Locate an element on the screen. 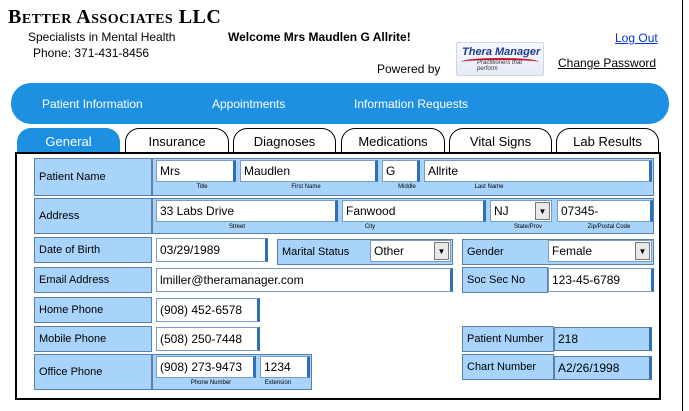  street-field: 33 Labs Drive is located at coordinates (247, 211).